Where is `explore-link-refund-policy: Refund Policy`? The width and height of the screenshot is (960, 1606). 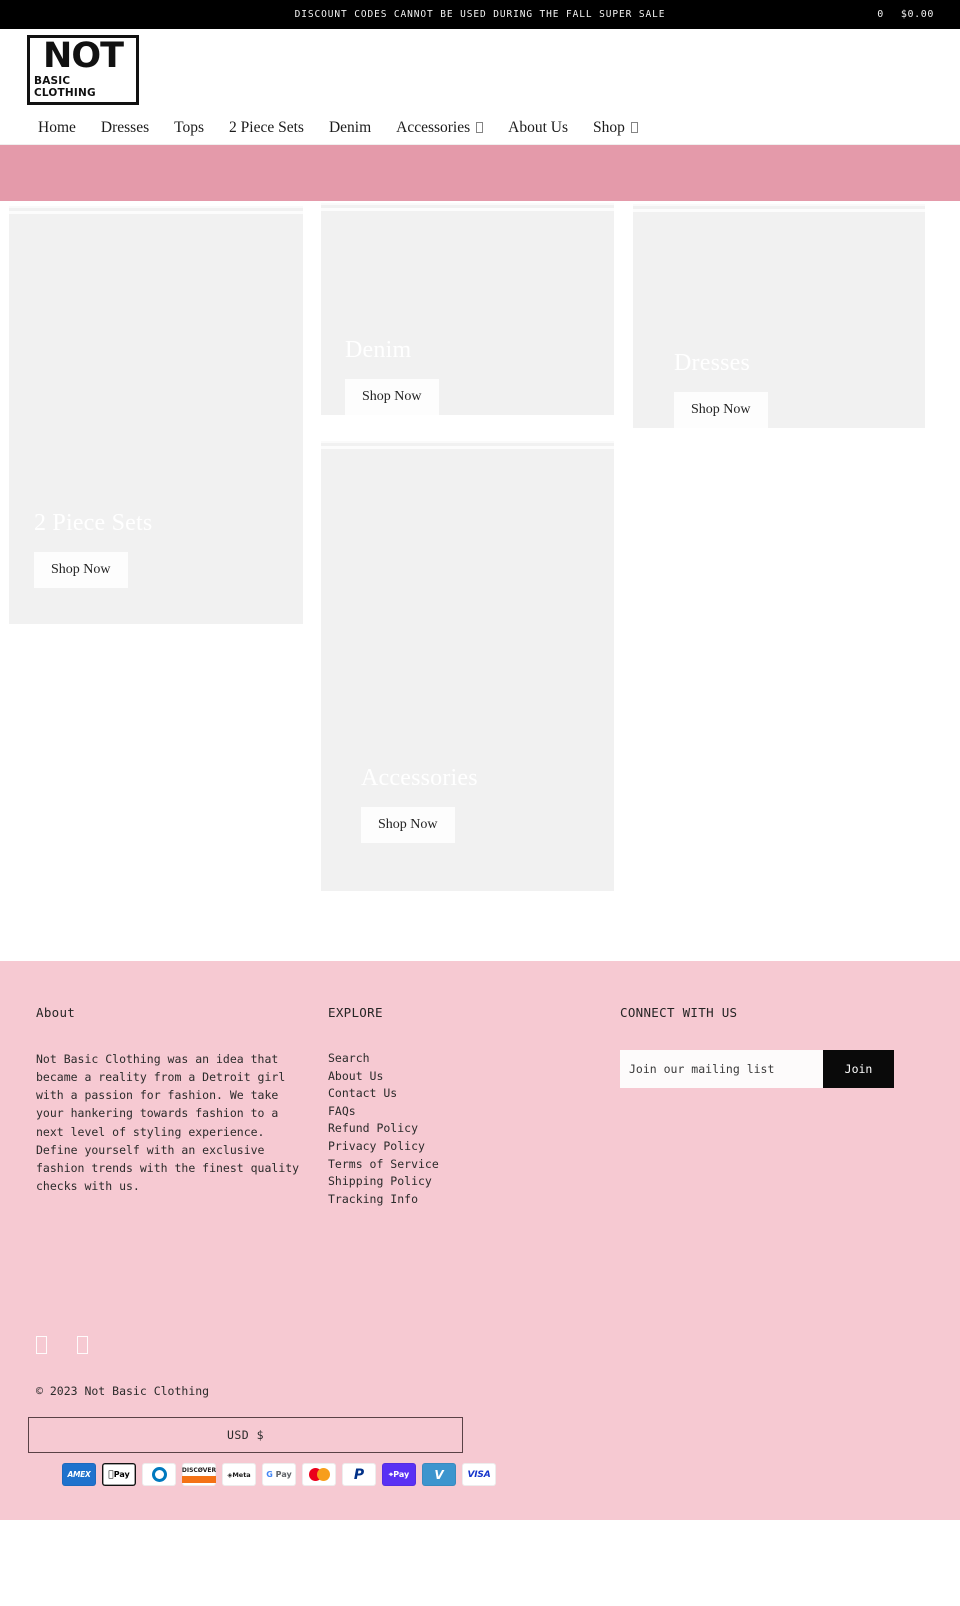 explore-link-refund-policy: Refund Policy is located at coordinates (474, 1129).